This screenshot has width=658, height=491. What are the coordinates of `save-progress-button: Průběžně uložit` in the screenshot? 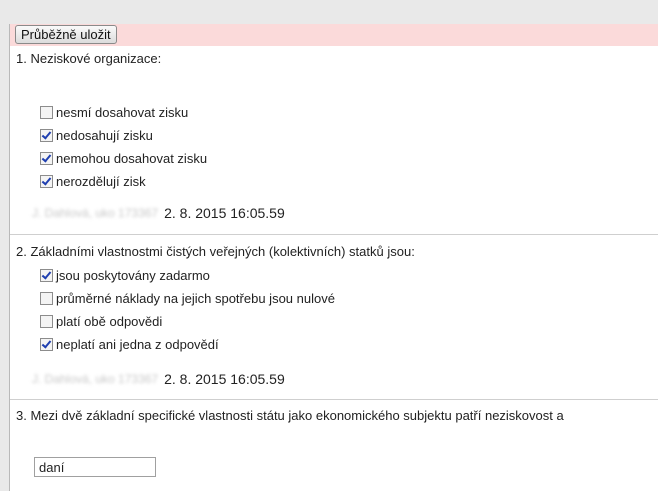 It's located at (66, 34).